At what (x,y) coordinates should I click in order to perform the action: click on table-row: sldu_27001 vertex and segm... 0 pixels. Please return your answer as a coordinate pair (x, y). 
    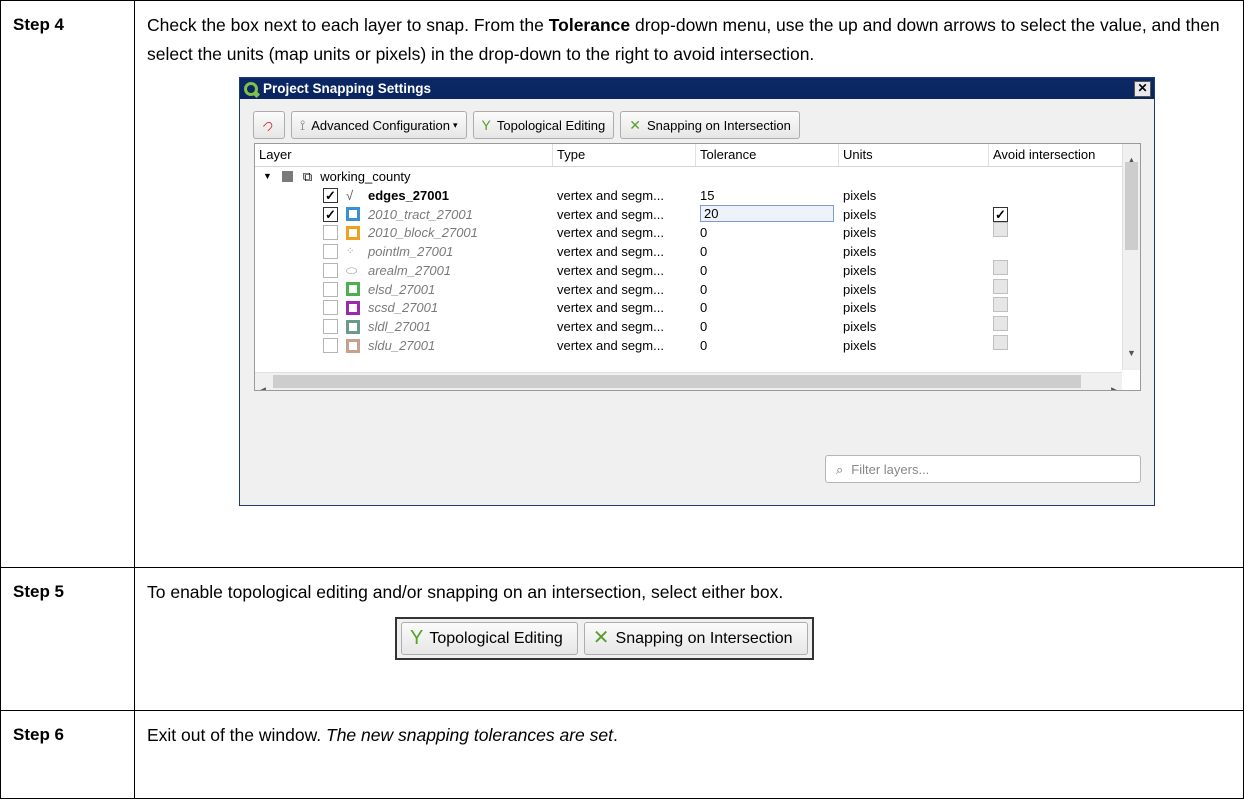
    Looking at the image, I should click on (697, 345).